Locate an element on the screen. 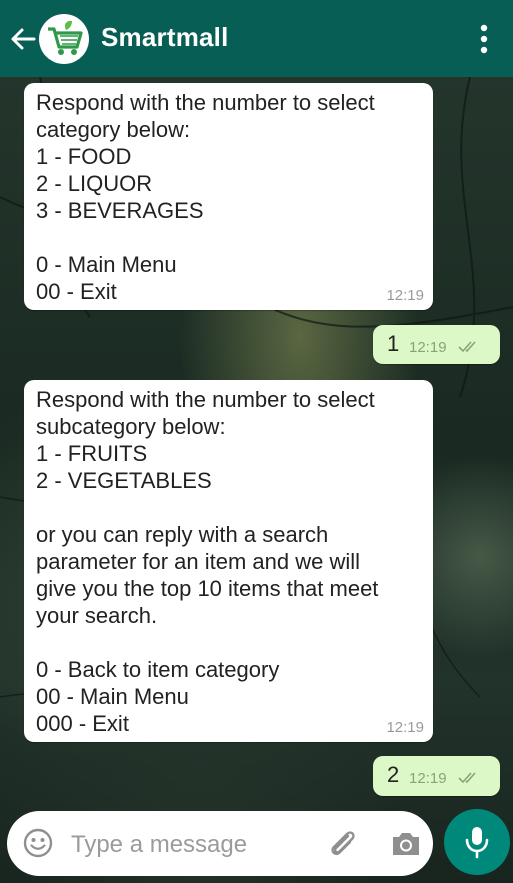  mic-icon is located at coordinates (477, 843).